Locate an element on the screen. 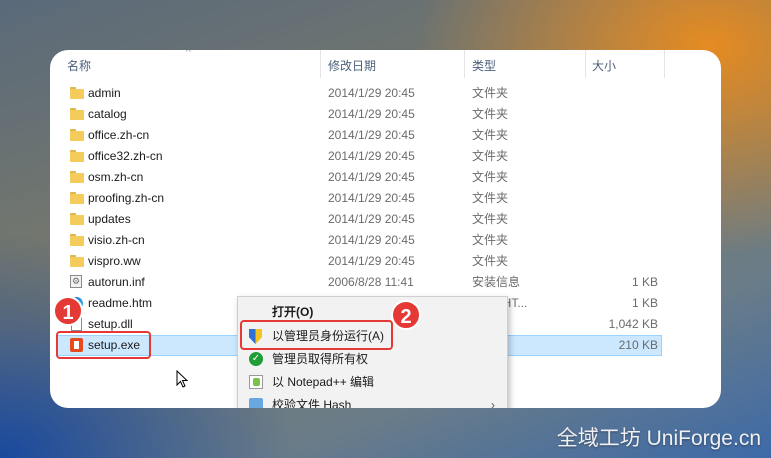  file-name: autorun.inf is located at coordinates (116, 282).